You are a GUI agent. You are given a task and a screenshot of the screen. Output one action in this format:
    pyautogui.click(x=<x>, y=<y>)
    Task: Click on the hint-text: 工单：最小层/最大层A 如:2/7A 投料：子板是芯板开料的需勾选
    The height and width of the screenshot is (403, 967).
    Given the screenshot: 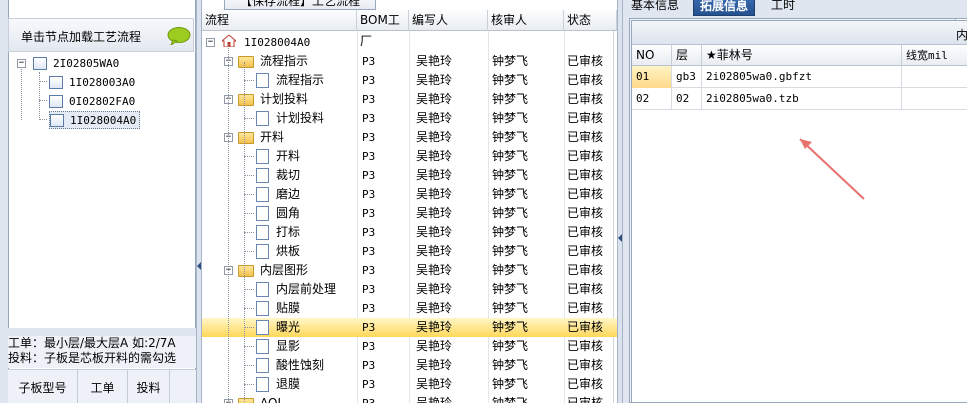 What is the action you would take?
    pyautogui.click(x=102, y=352)
    